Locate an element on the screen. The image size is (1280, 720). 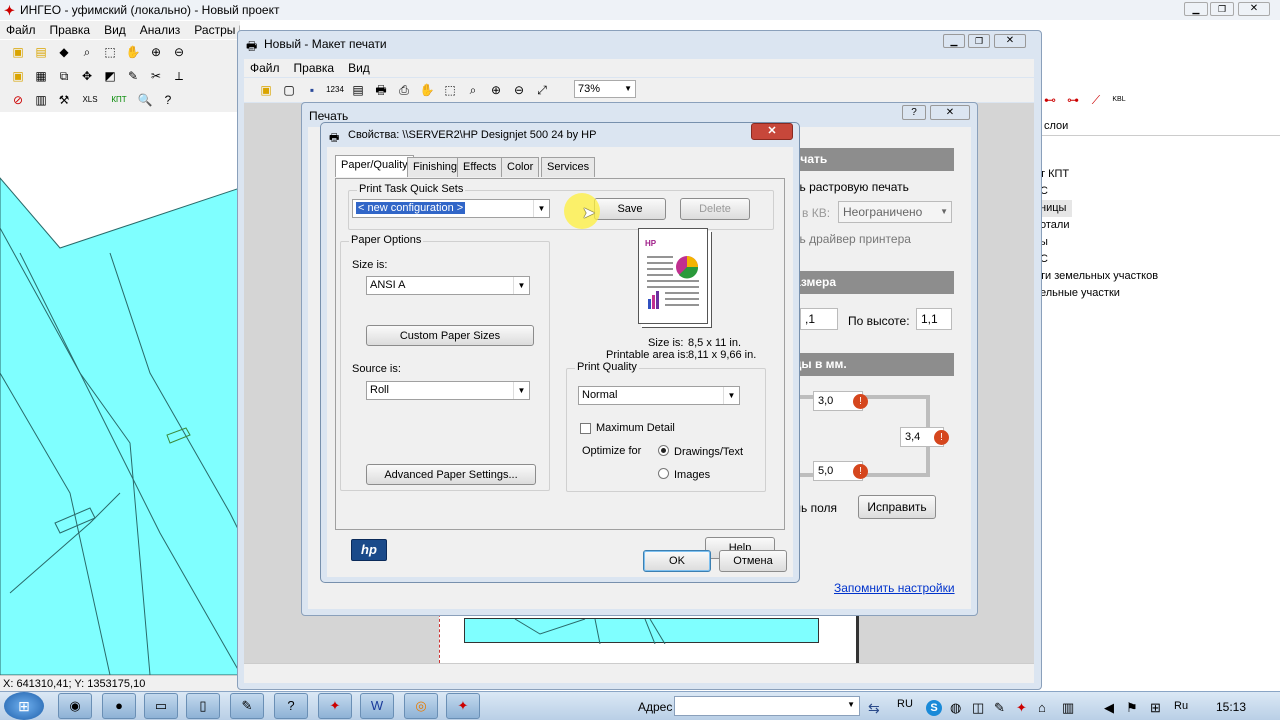
restore-icon: ❐ is located at coordinates (1222, 9).